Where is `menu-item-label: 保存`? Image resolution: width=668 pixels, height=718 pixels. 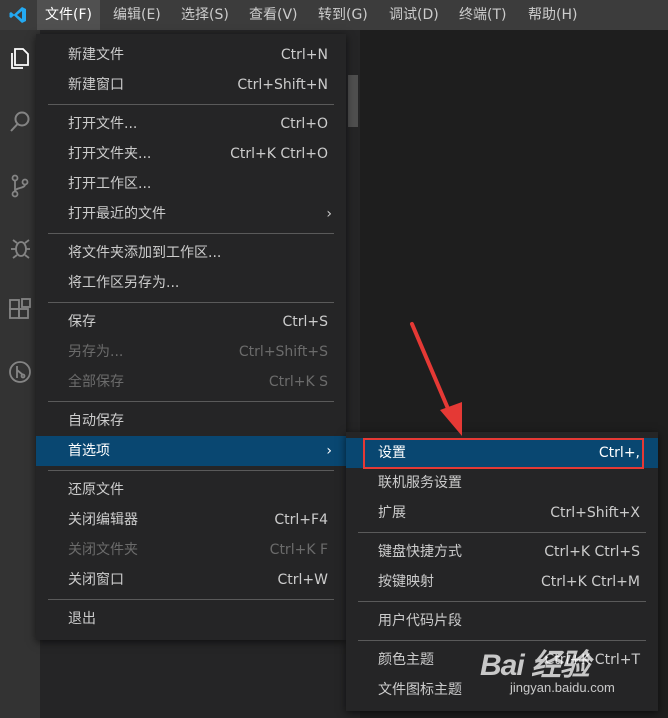 menu-item-label: 保存 is located at coordinates (82, 322).